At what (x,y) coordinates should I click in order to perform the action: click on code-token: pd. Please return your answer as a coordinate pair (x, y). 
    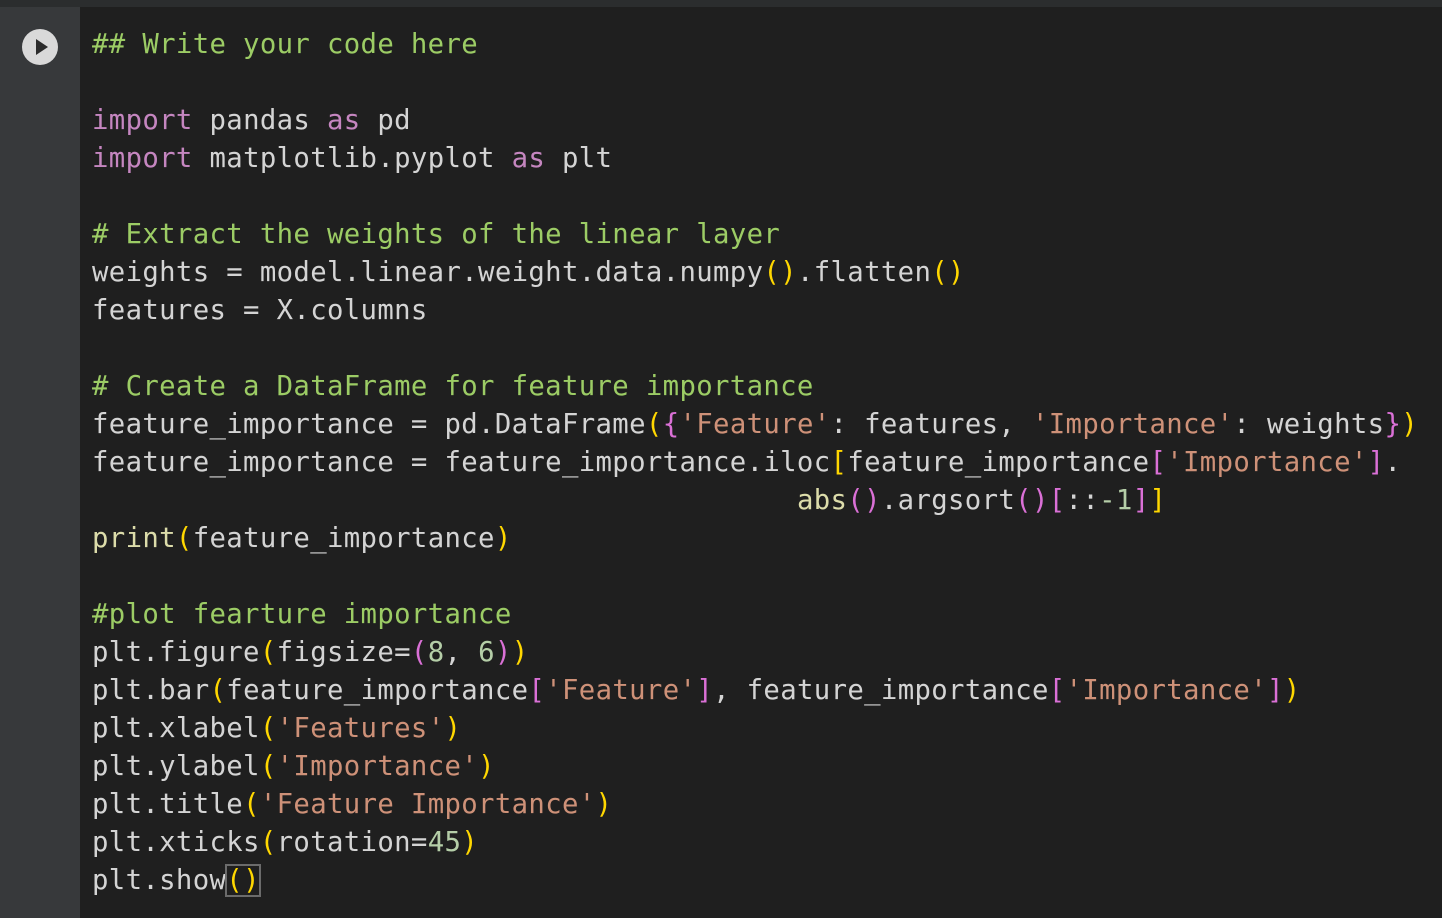
    Looking at the image, I should click on (385, 120).